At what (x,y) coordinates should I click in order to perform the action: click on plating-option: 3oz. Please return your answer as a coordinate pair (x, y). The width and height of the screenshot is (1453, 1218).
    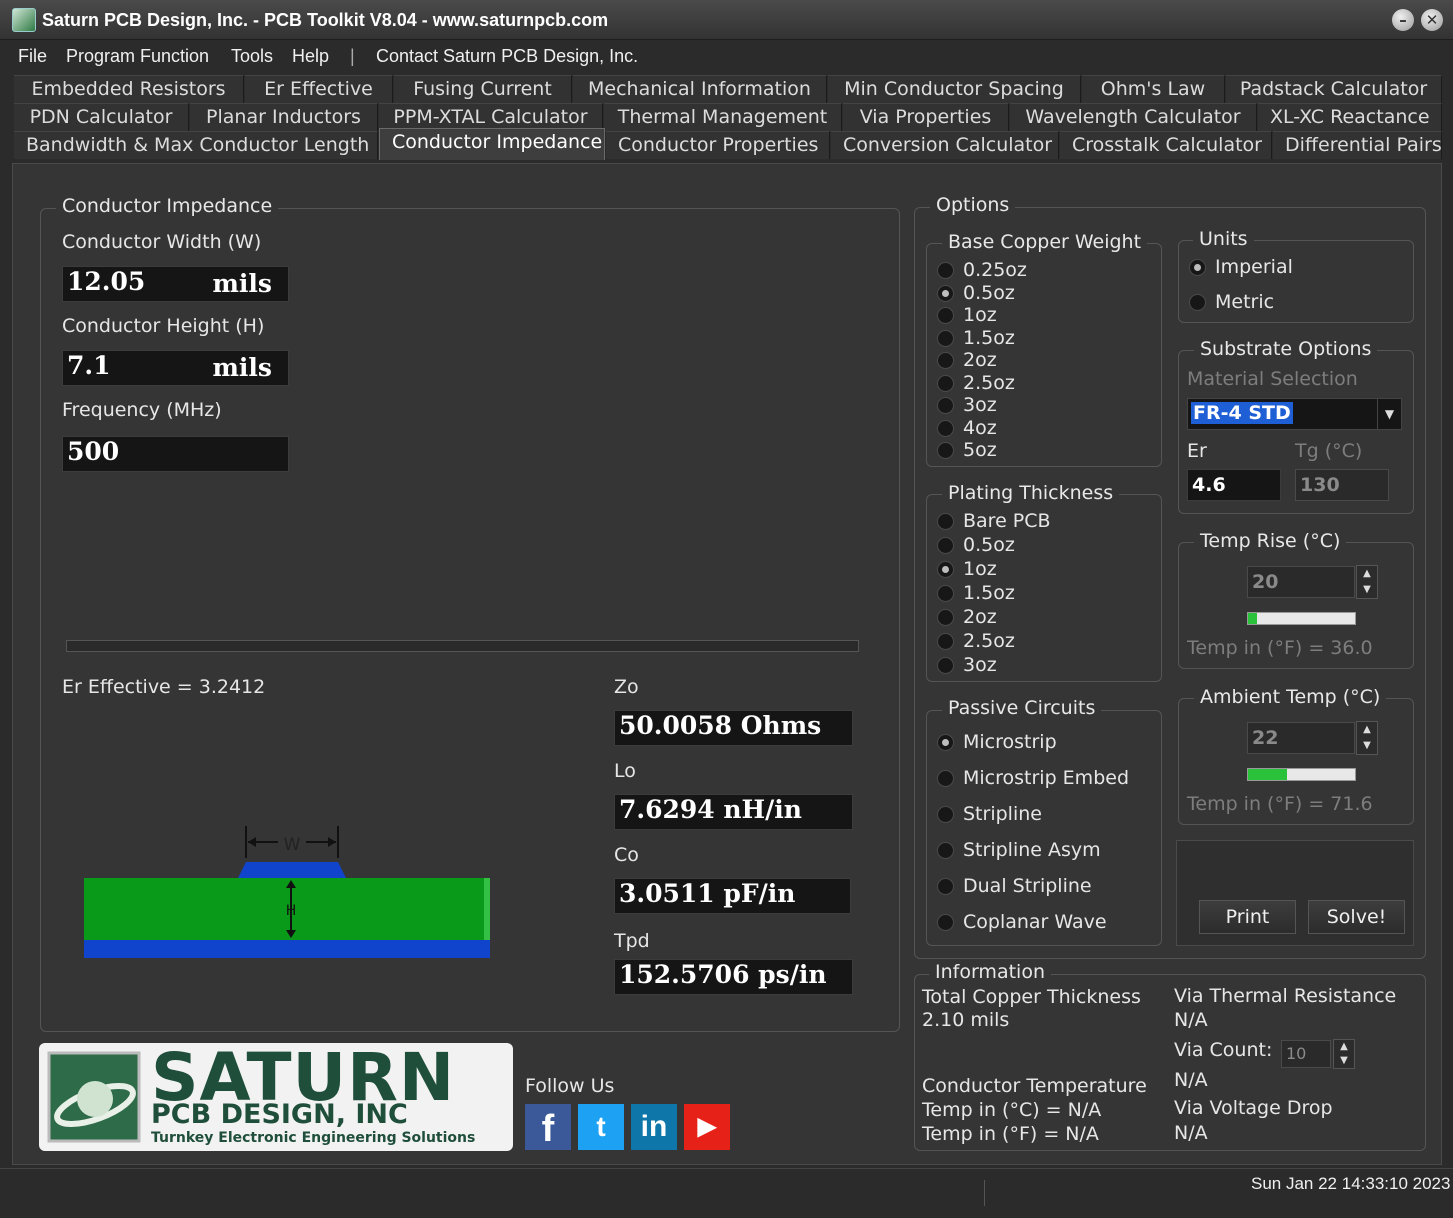
    Looking at the image, I should click on (1042, 665).